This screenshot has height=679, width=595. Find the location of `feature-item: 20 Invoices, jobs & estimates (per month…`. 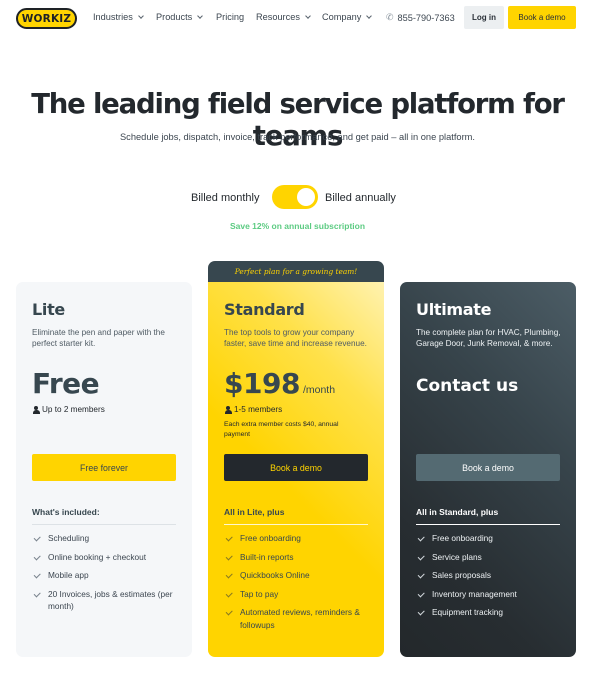

feature-item: 20 Invoices, jobs & estimates (per month… is located at coordinates (107, 600).